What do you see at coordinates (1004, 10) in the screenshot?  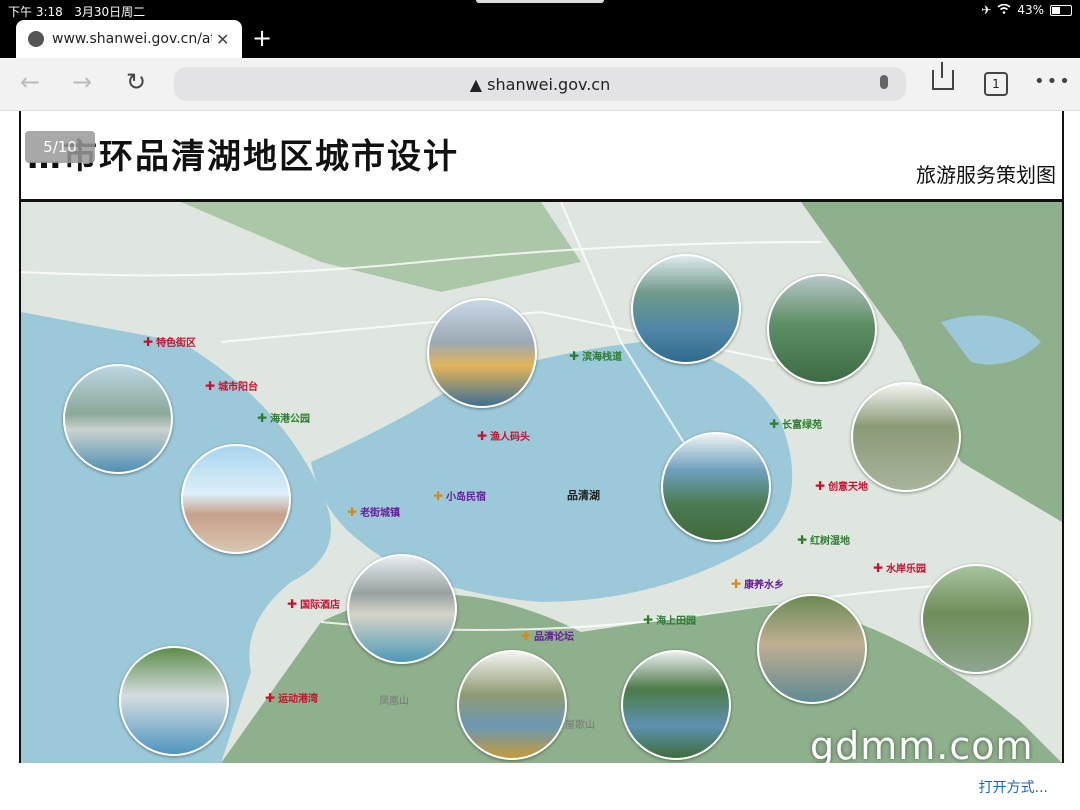 I see `wifi-icon` at bounding box center [1004, 10].